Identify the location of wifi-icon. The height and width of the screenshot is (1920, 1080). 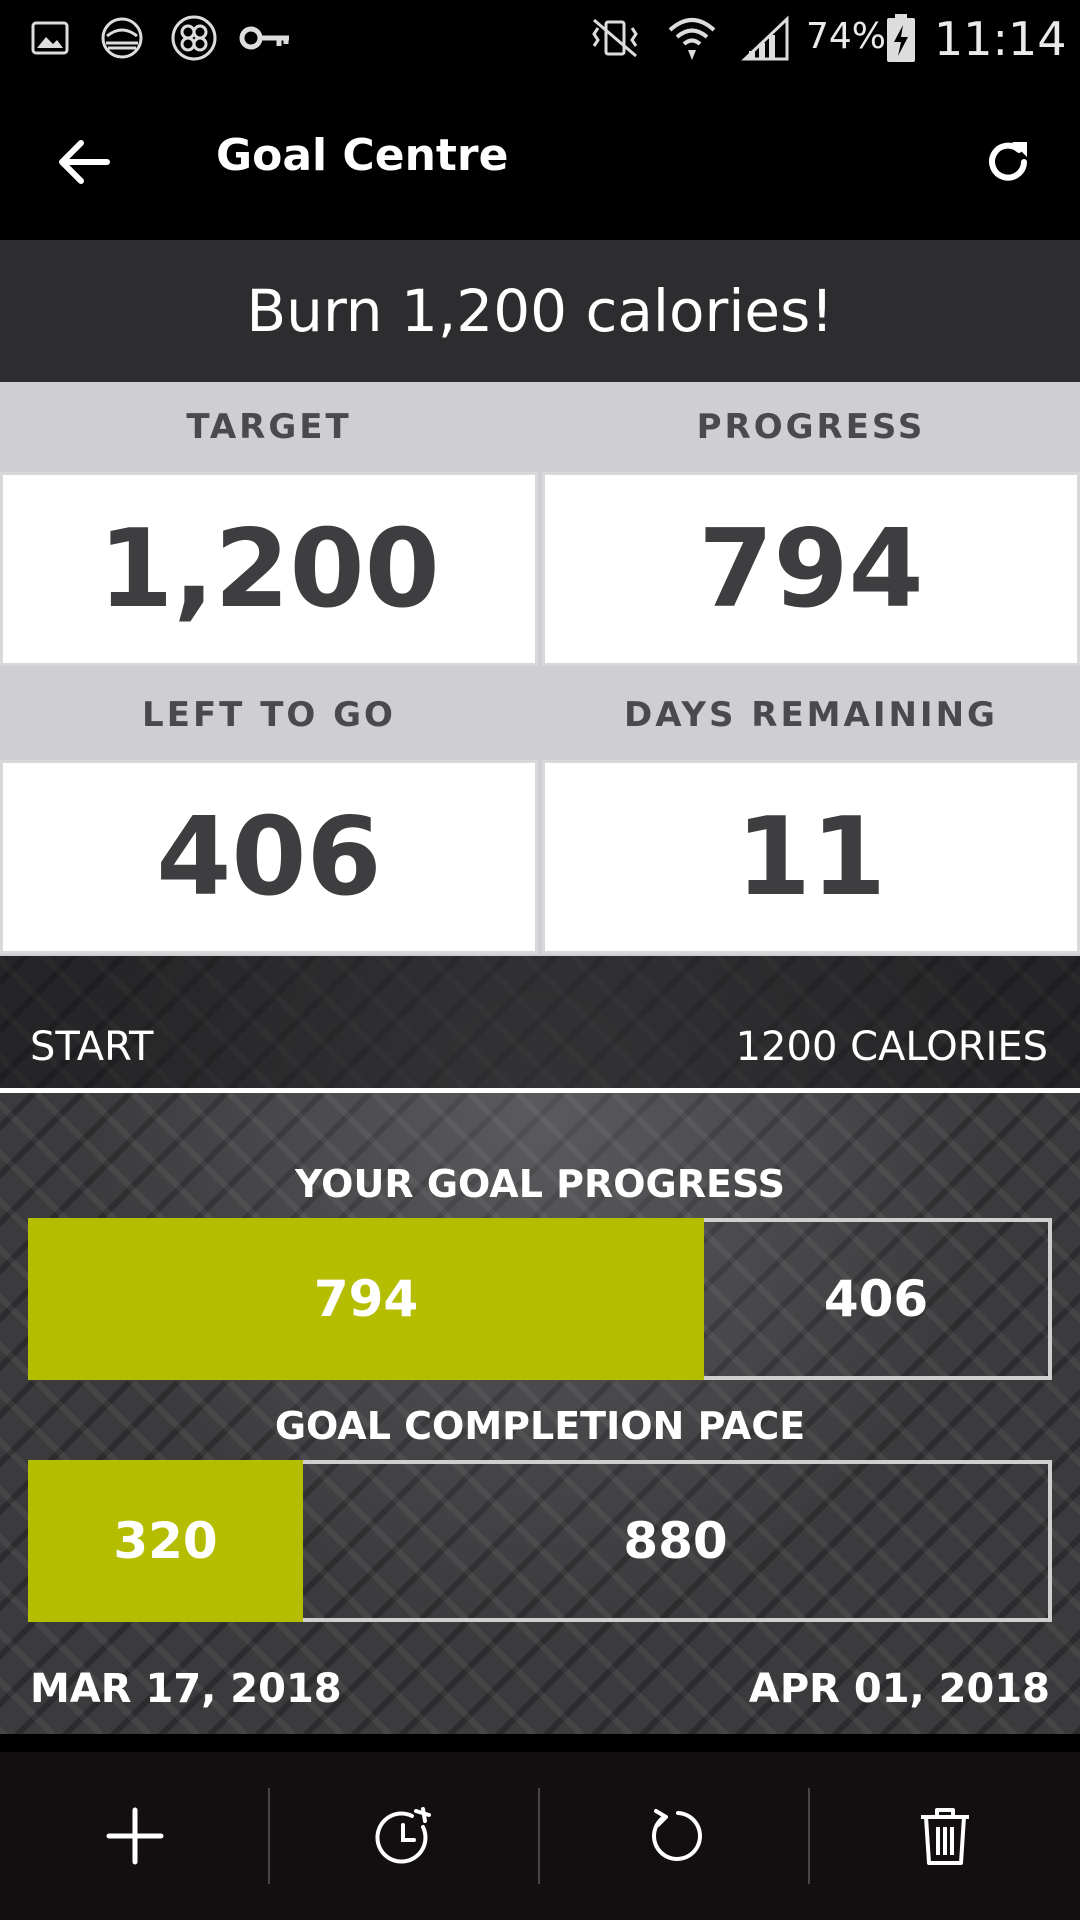
(692, 38).